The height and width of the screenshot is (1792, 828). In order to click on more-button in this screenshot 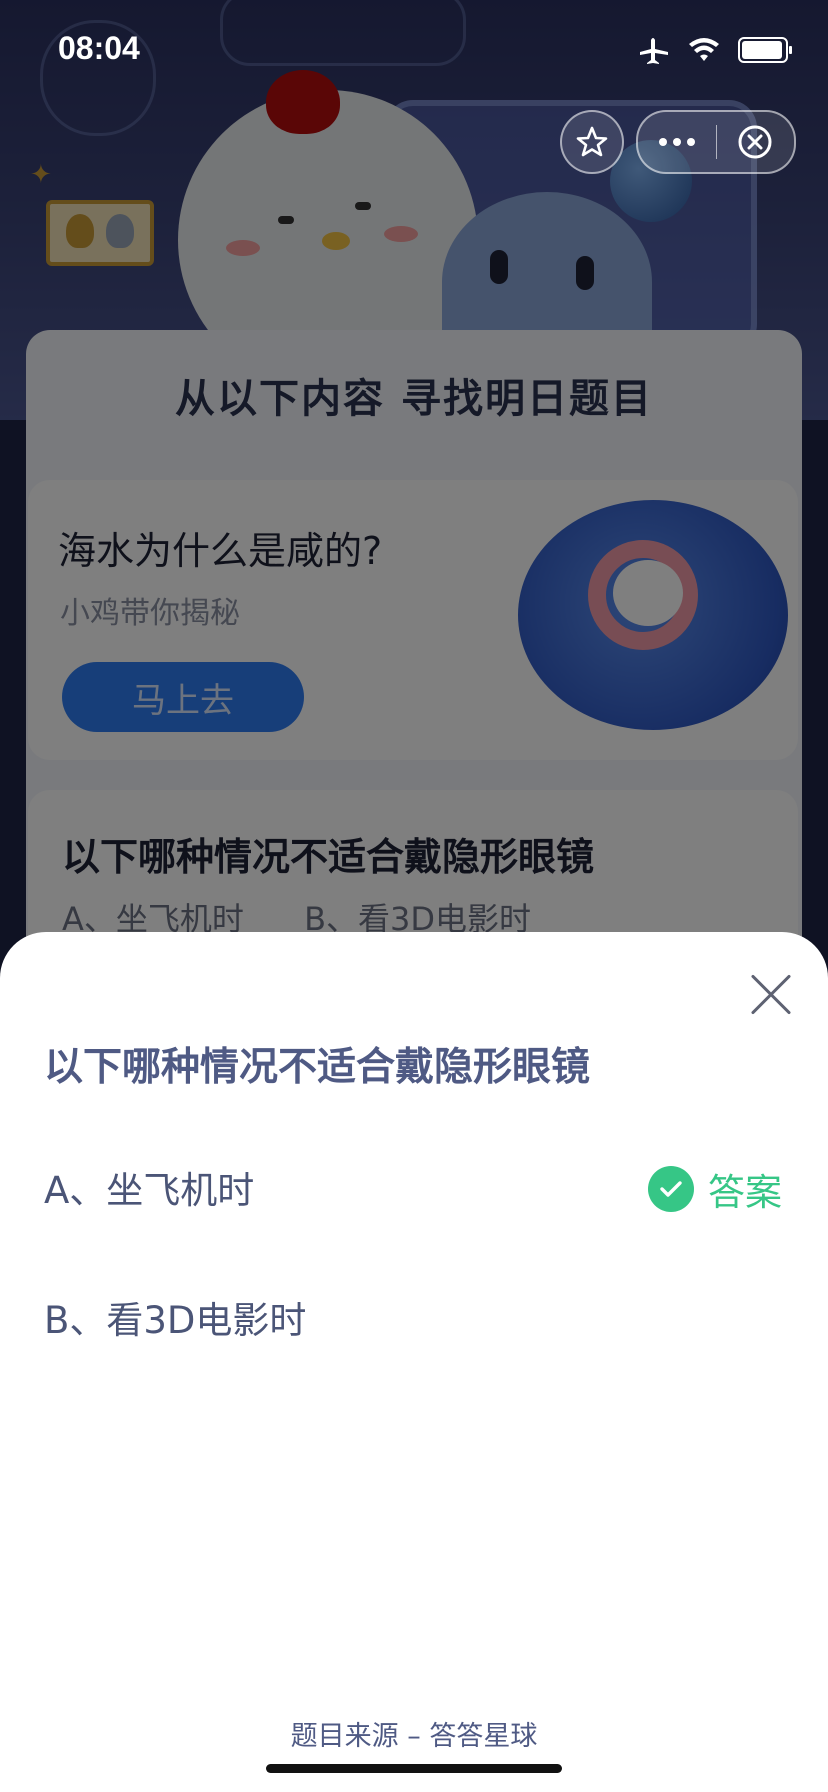, I will do `click(677, 142)`.